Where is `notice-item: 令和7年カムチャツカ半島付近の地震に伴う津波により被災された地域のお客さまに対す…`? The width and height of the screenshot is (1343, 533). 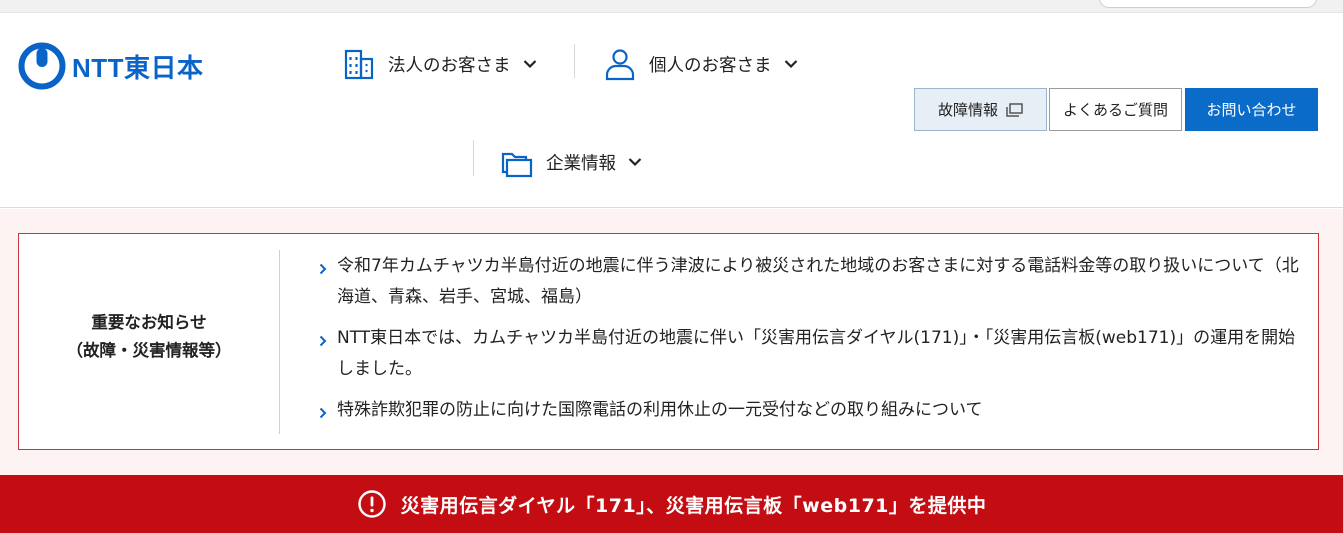 notice-item: 令和7年カムチャツカ半島付近の地震に伴う津波により被災された地域のお客さまに対す… is located at coordinates (811, 282).